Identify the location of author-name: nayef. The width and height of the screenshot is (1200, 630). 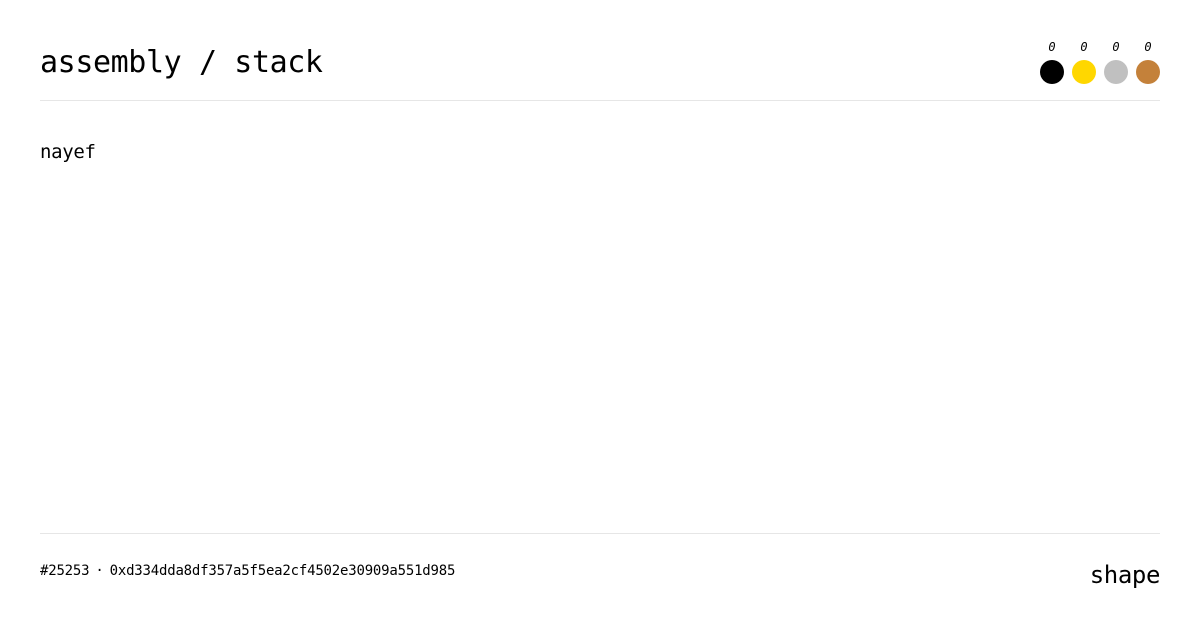
(68, 152).